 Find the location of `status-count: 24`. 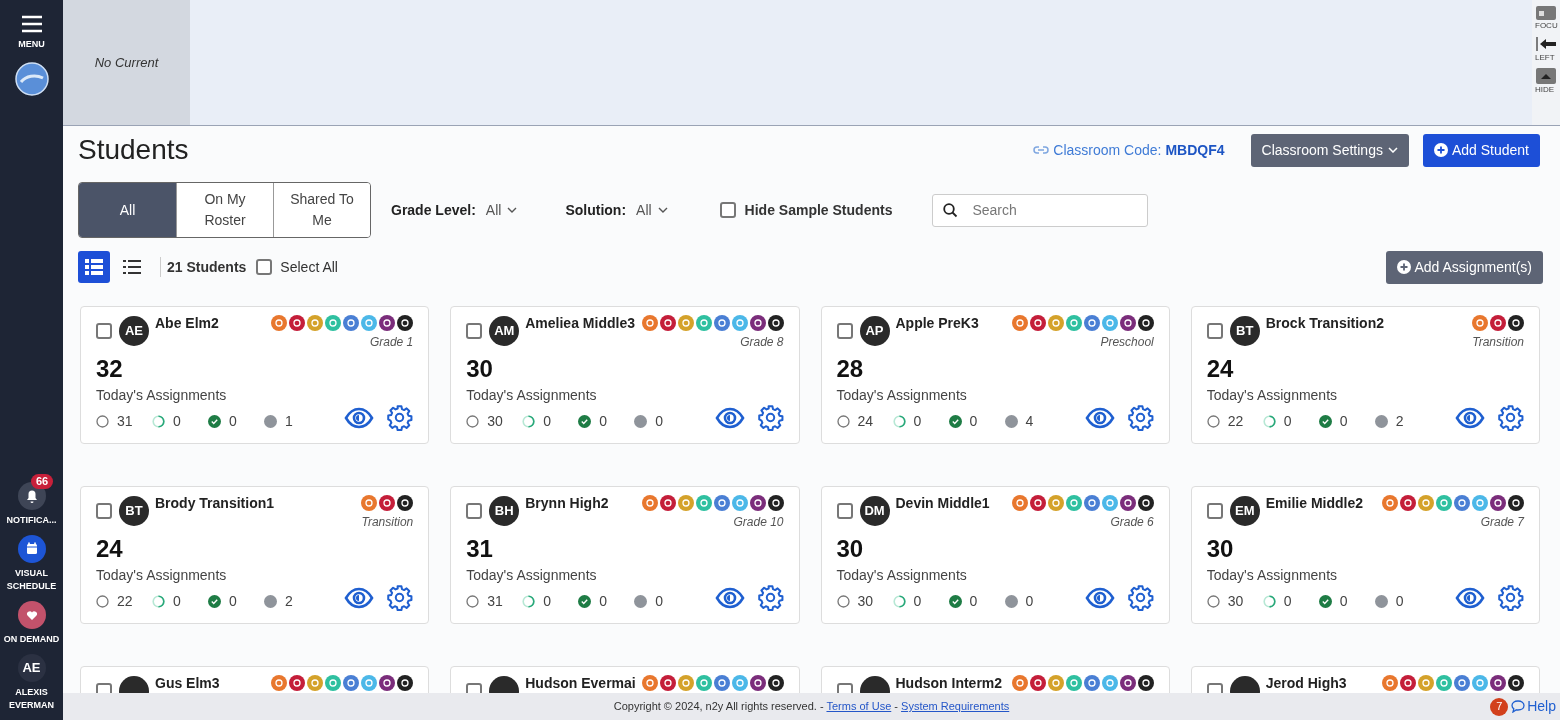

status-count: 24 is located at coordinates (865, 421).